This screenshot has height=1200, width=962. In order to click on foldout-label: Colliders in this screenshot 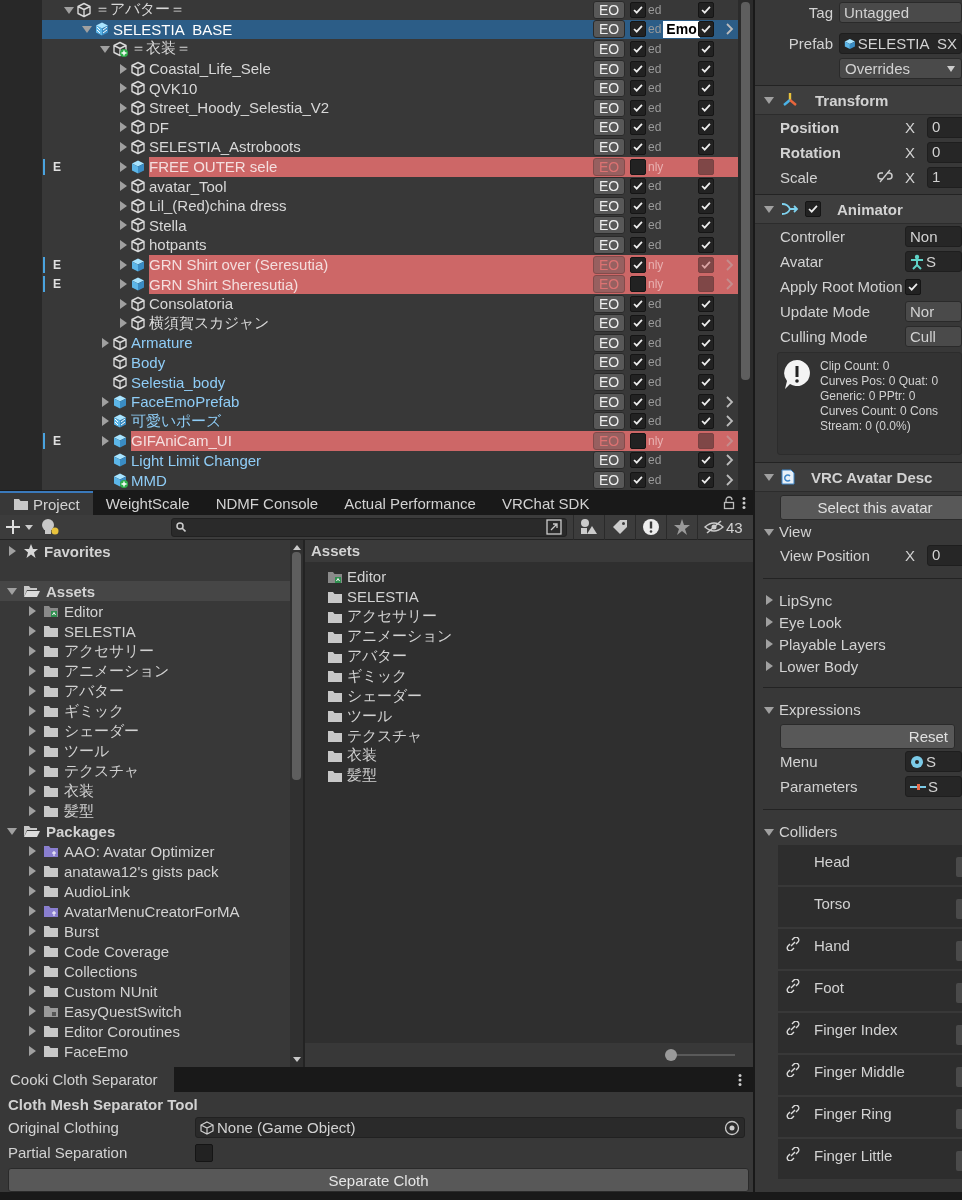, I will do `click(808, 831)`.